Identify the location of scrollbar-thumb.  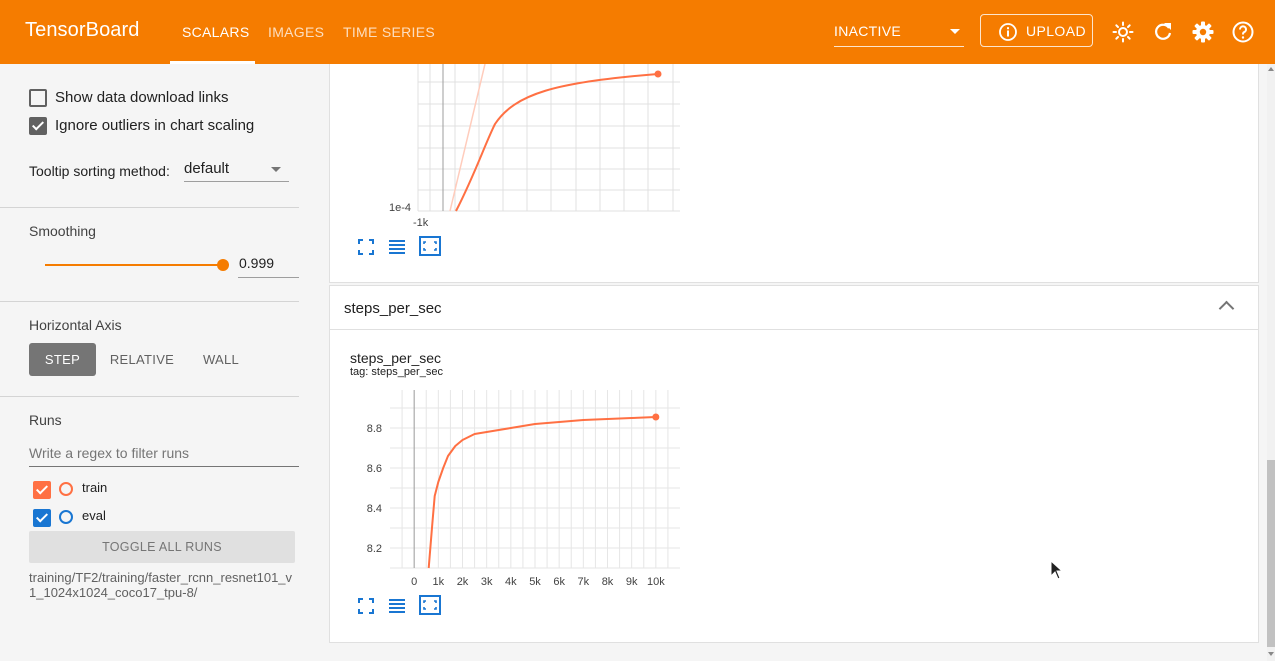
(1271, 553).